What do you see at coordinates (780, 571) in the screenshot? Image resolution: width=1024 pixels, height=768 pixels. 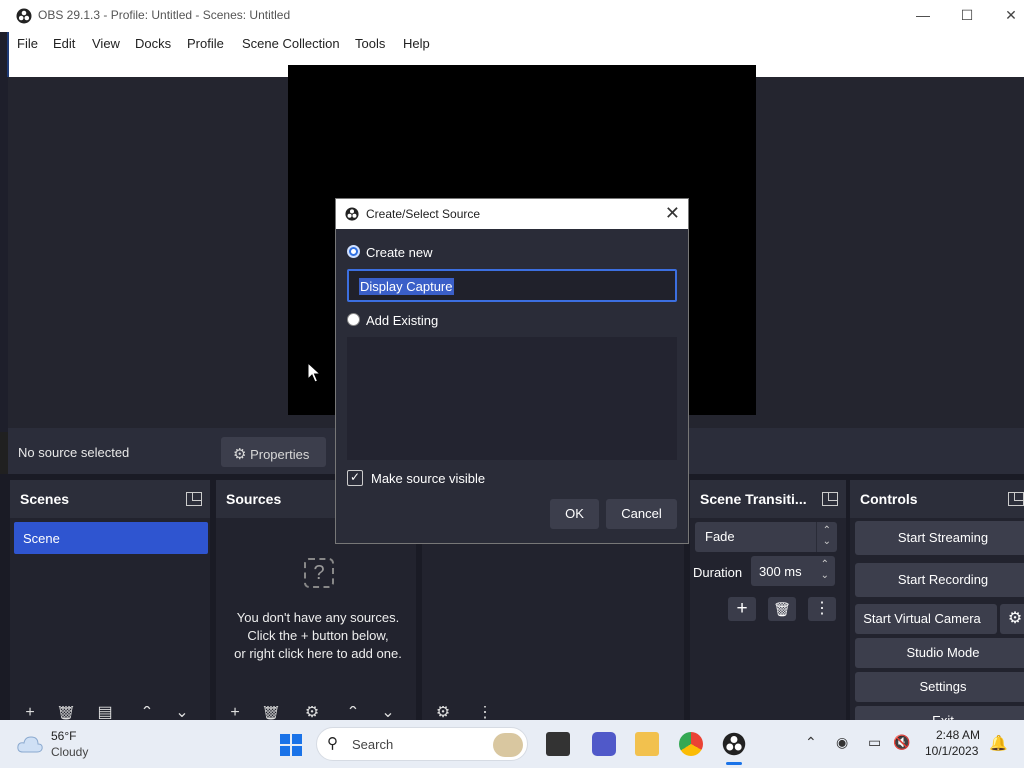 I see `duration-value: 300 ms` at bounding box center [780, 571].